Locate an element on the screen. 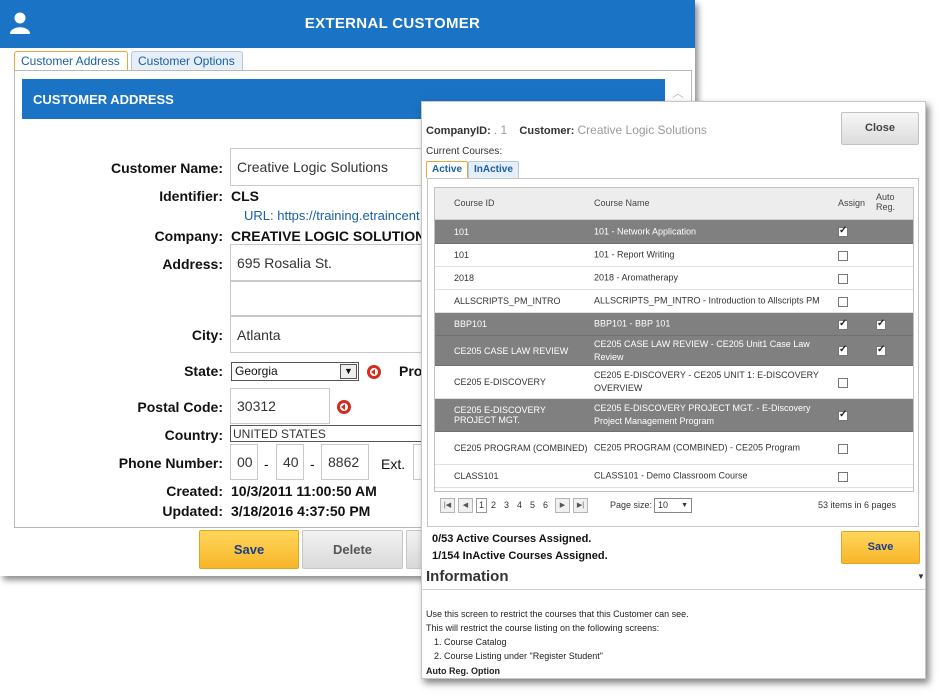 The height and width of the screenshot is (696, 939). postal-code-label: Postal Code: is located at coordinates (180, 407).